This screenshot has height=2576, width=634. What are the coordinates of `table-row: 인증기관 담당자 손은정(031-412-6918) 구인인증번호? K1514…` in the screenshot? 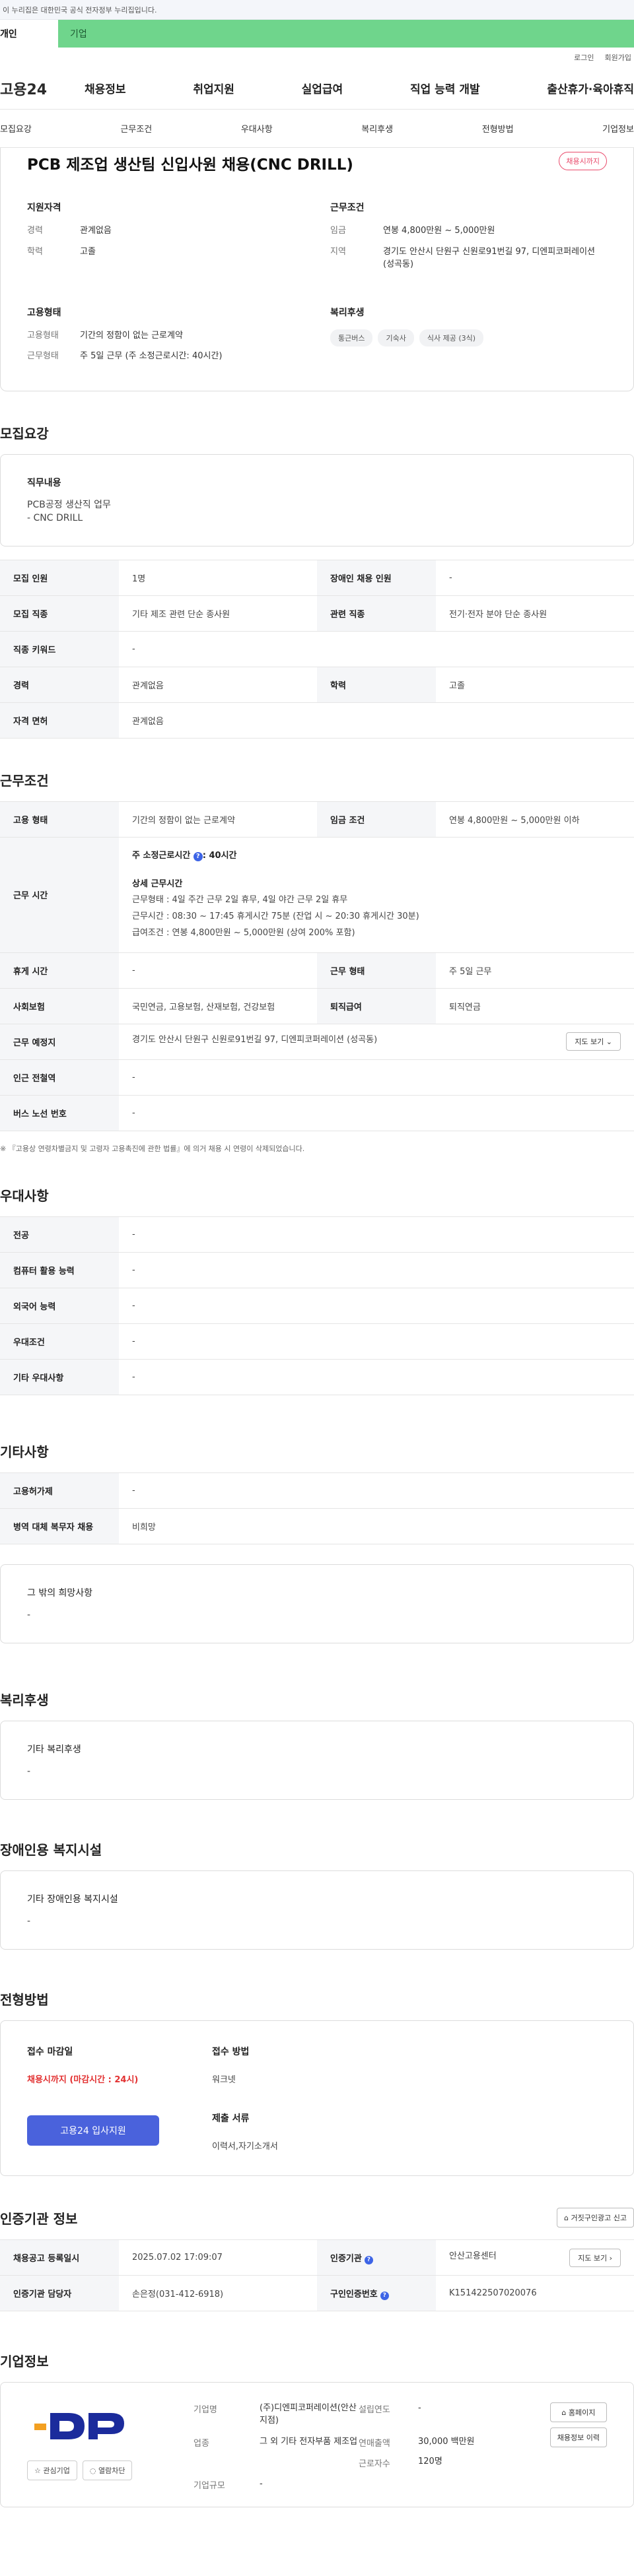 It's located at (317, 2293).